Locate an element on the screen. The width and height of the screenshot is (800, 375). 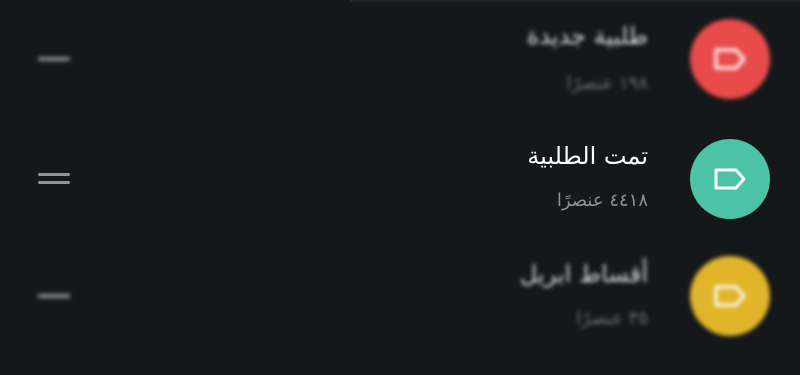
list-item-title: أقساط ابريل is located at coordinates (583, 274).